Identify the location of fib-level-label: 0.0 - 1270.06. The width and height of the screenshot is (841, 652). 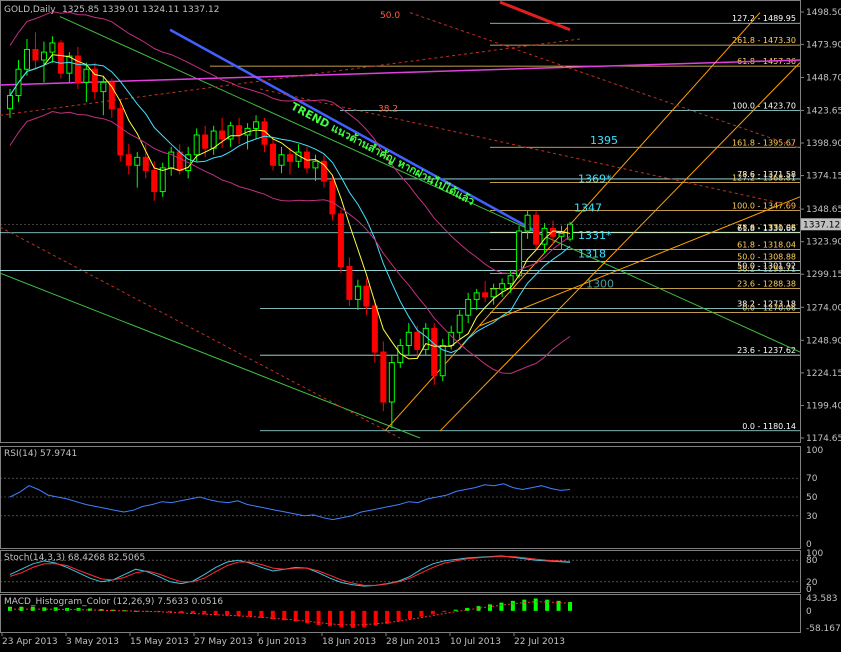
(769, 307).